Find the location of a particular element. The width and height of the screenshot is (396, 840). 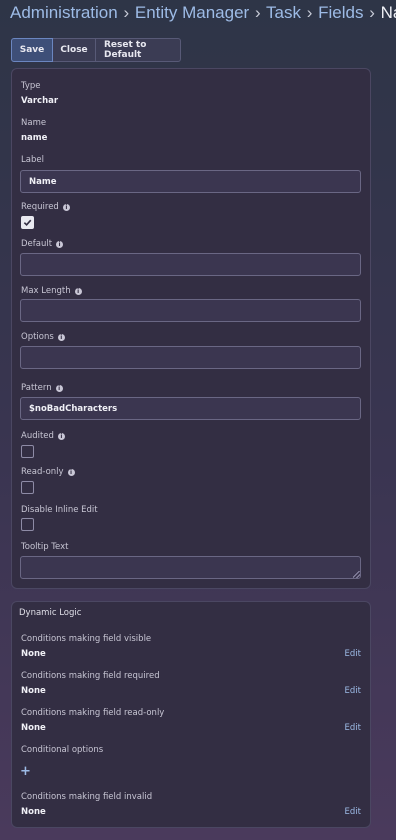

label-label: Label is located at coordinates (32, 160).